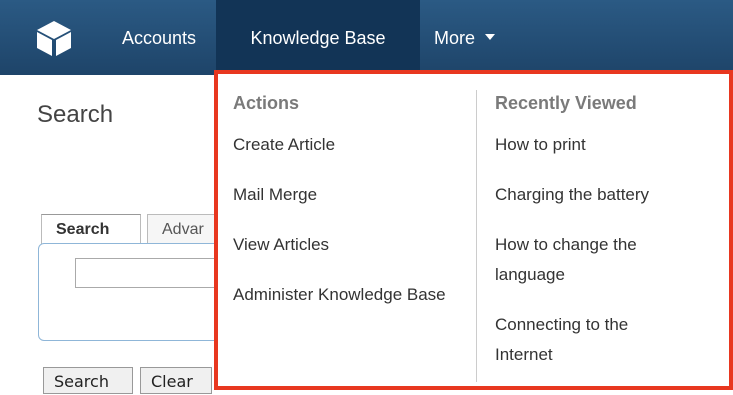 The image size is (733, 395). What do you see at coordinates (605, 195) in the screenshot?
I see `recent-item-charging-the-battery: Charging the battery` at bounding box center [605, 195].